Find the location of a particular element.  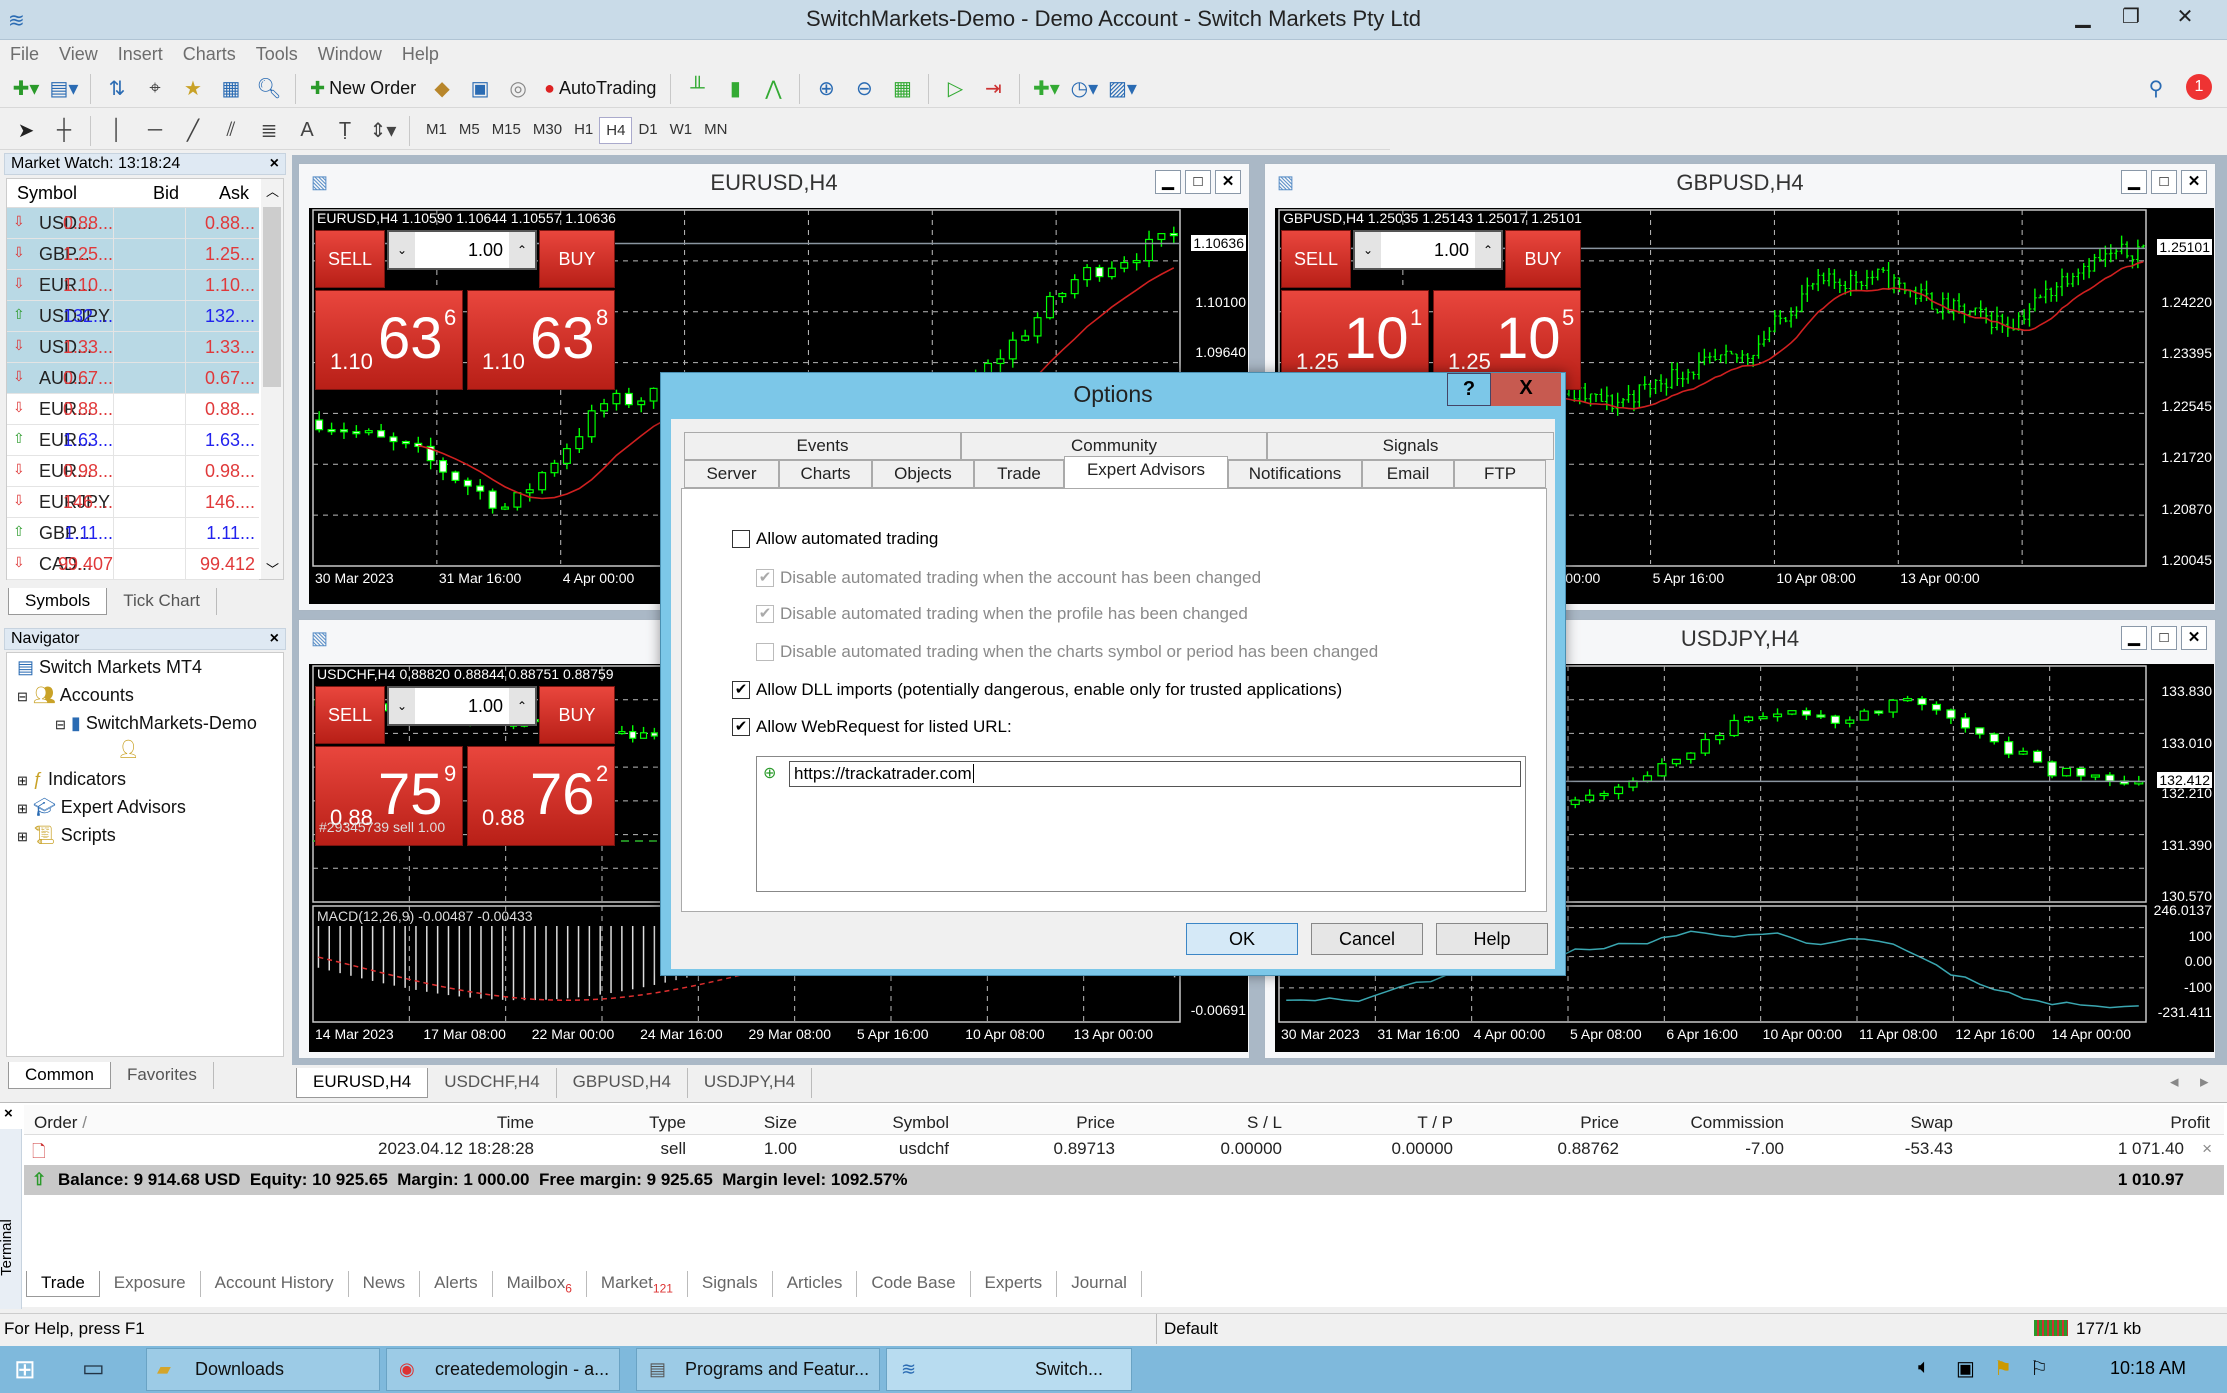

options-icon: ▣ is located at coordinates (480, 89).